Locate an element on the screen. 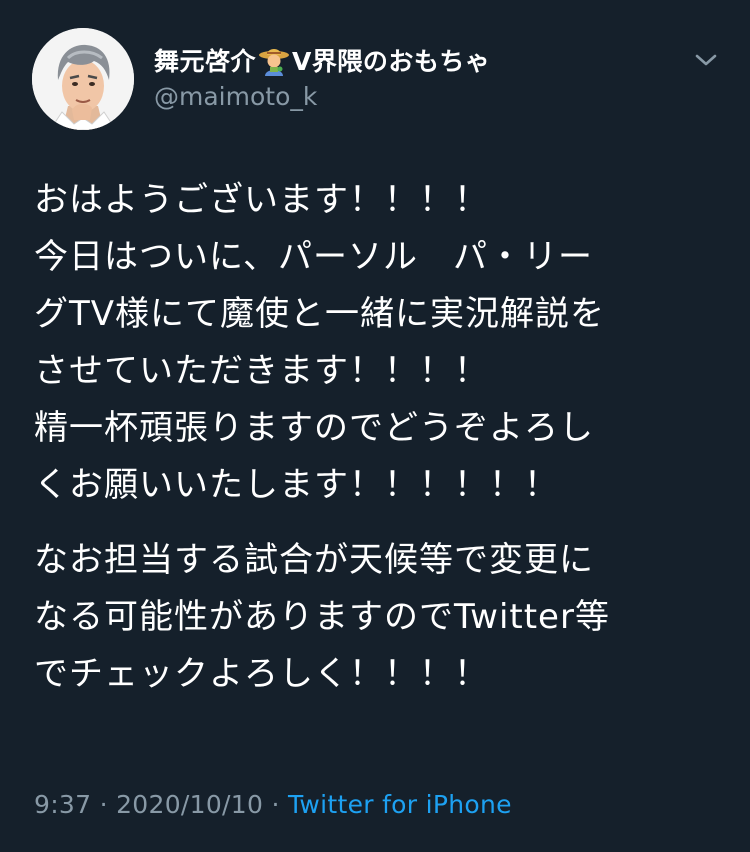  user-handle: @maimoto_k is located at coordinates (322, 96).